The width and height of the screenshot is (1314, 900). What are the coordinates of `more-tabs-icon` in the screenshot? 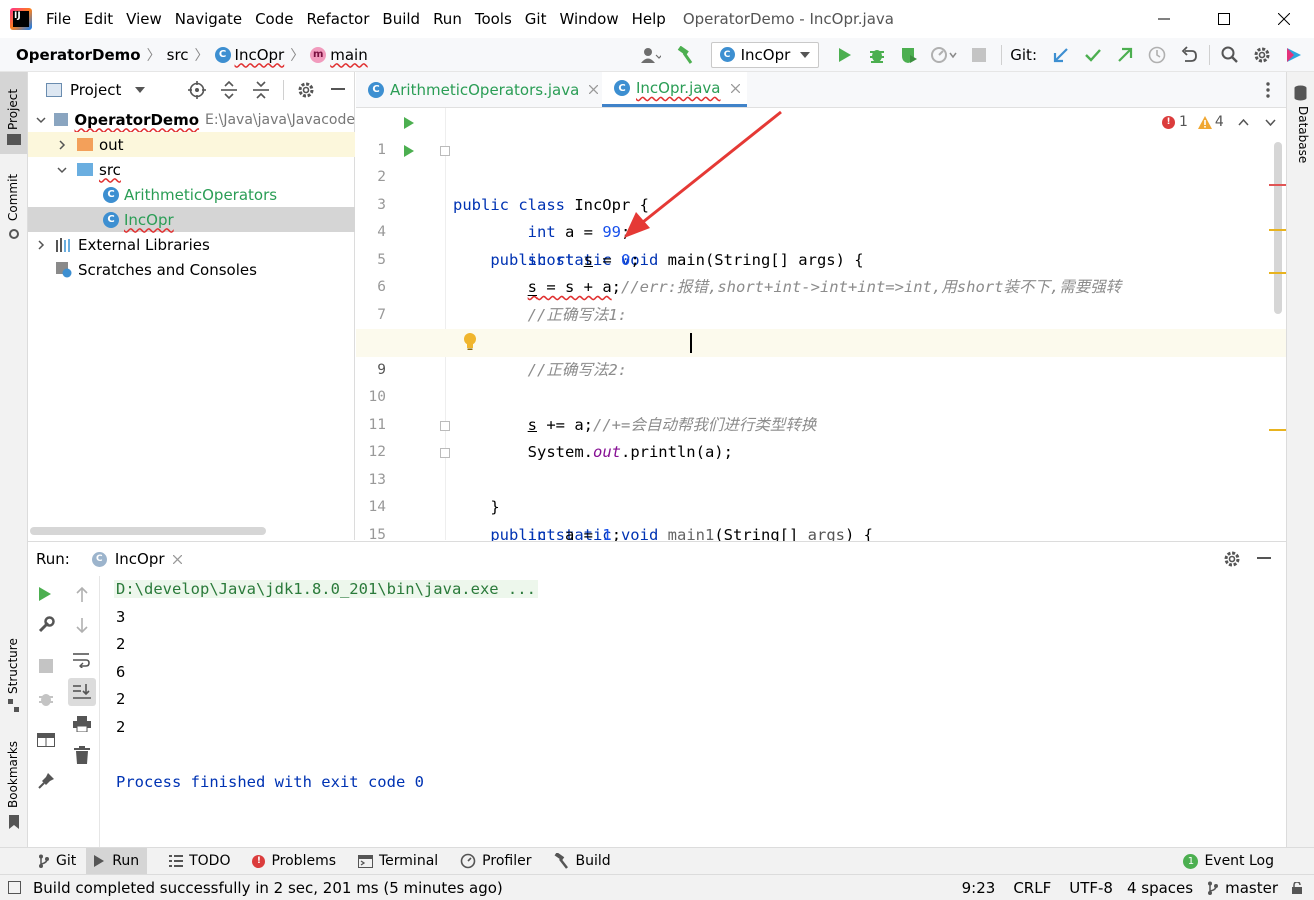 It's located at (1268, 90).